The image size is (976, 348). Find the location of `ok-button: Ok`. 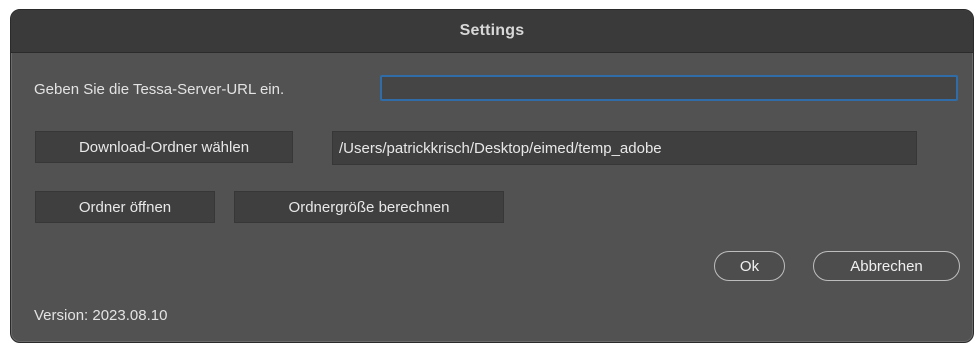

ok-button: Ok is located at coordinates (749, 266).